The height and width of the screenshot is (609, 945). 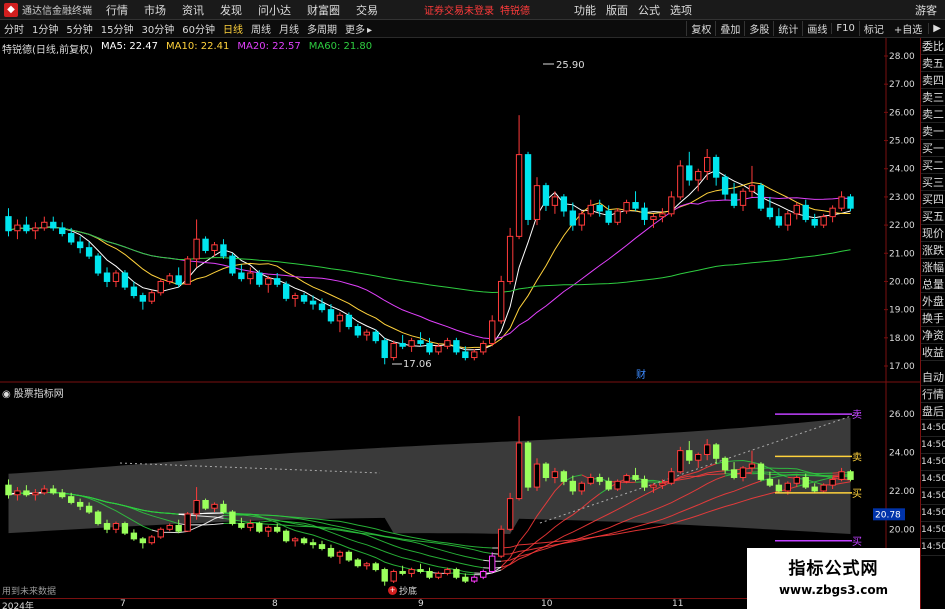 I want to click on f10-button: F10, so click(x=844, y=28).